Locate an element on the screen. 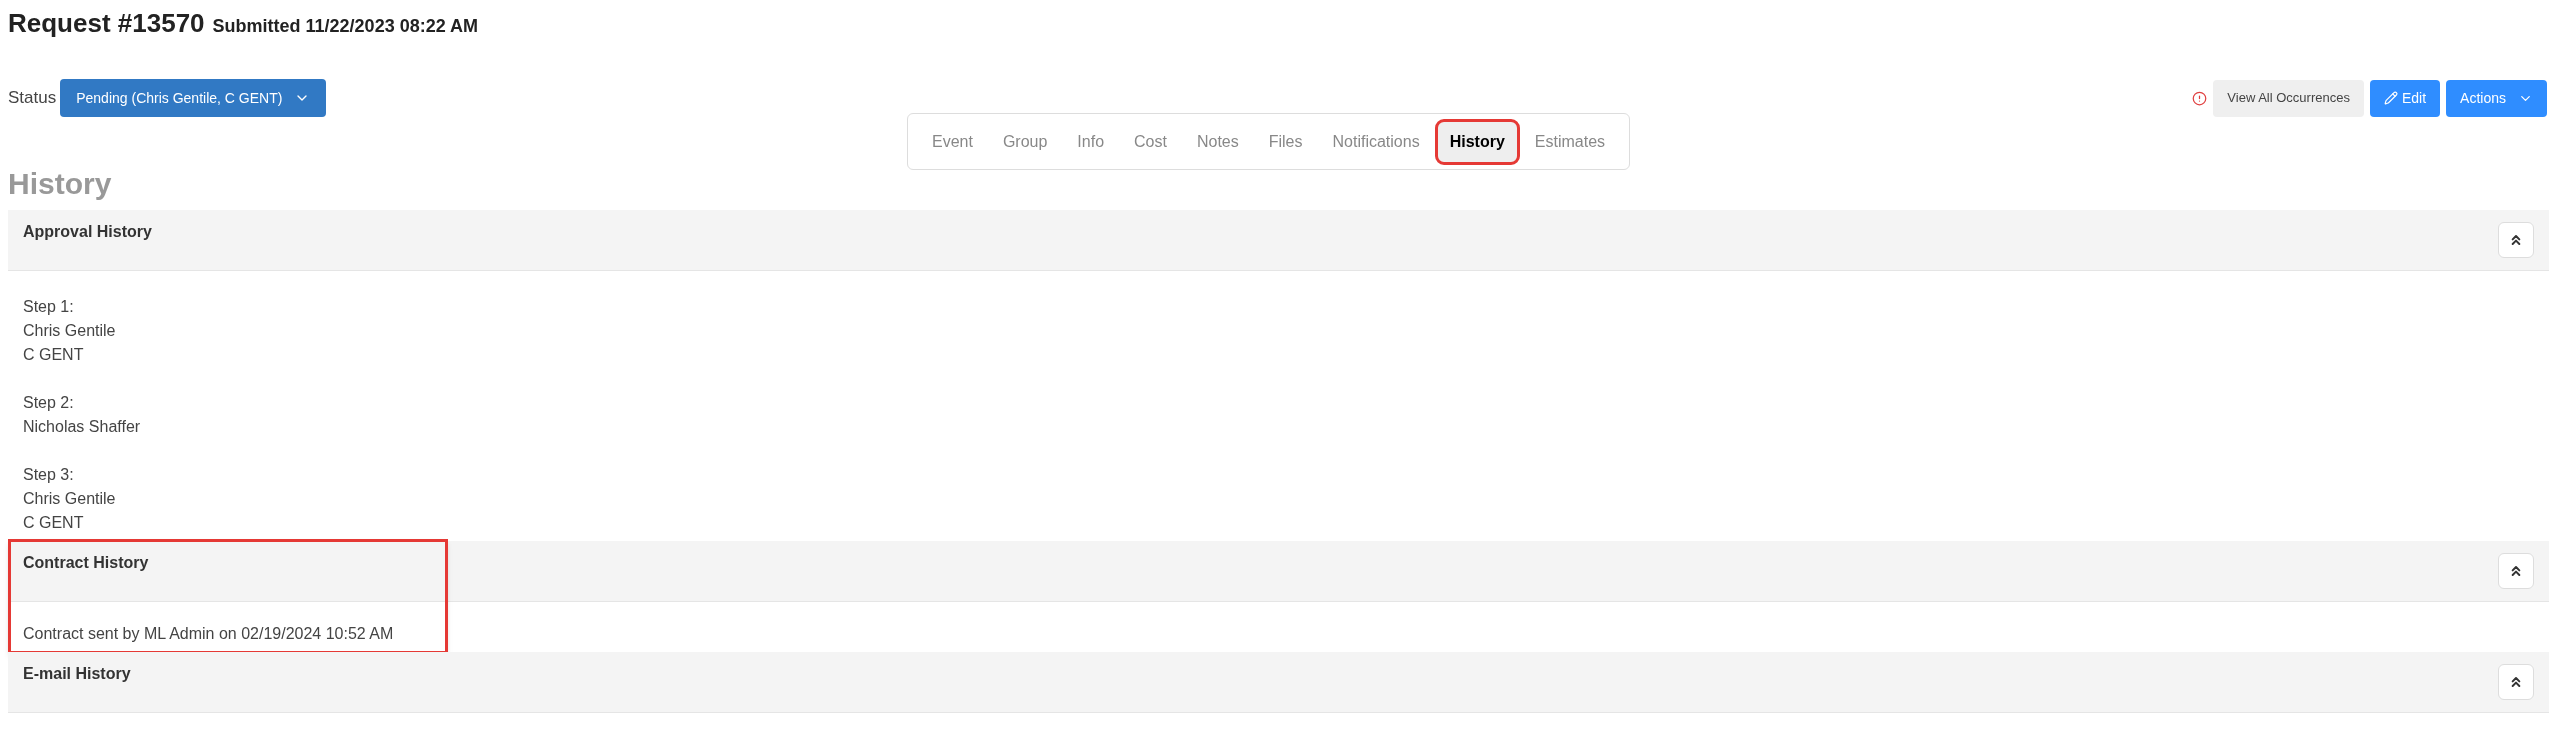  status-label: Status is located at coordinates (32, 98).